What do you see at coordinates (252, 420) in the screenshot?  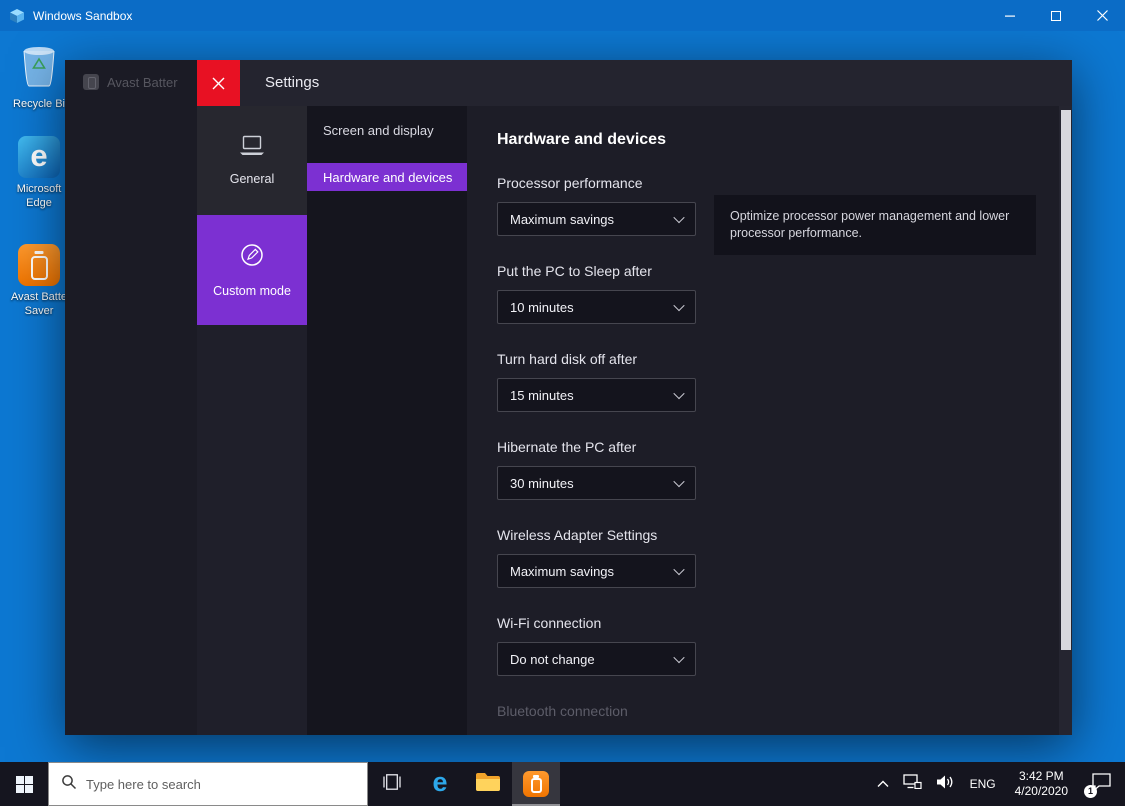 I see `mode-nav: General Custom mode` at bounding box center [252, 420].